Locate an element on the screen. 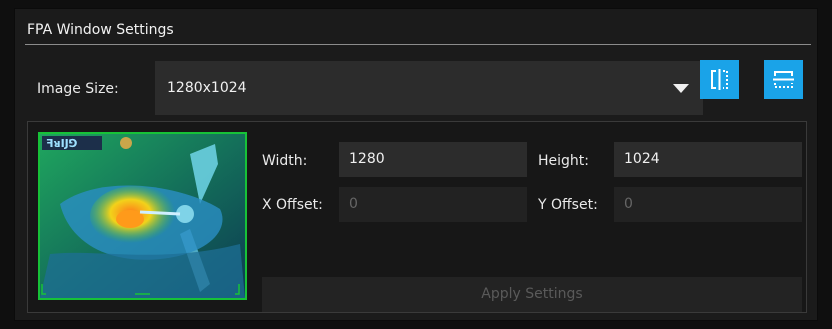  thermal-image-thumbnail: ꟻᴚIJ⅁ is located at coordinates (142, 216).